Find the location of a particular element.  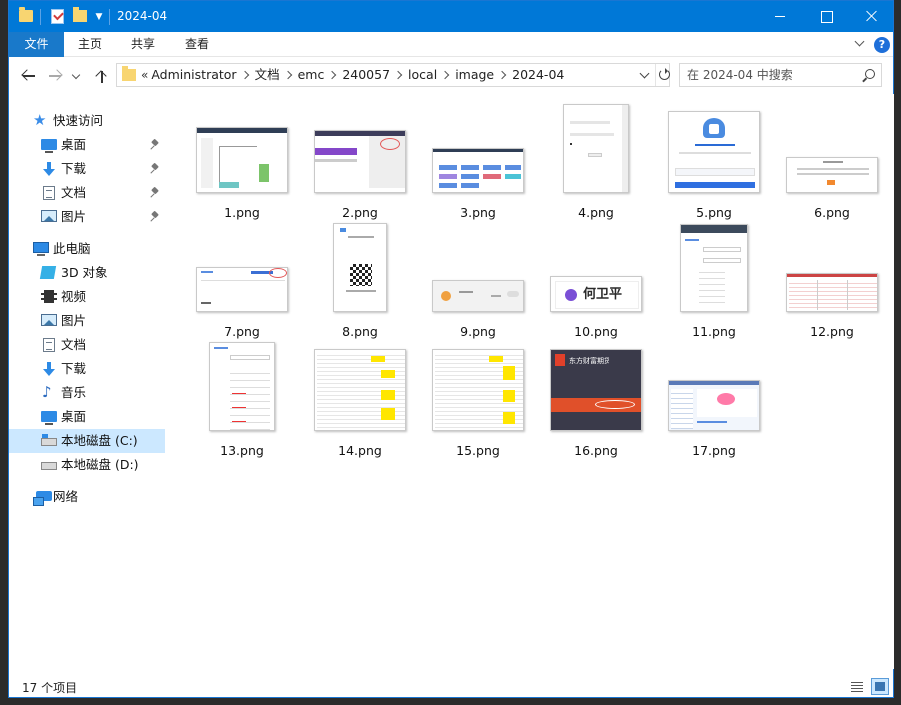

file-item: 1.png is located at coordinates (242, 163).